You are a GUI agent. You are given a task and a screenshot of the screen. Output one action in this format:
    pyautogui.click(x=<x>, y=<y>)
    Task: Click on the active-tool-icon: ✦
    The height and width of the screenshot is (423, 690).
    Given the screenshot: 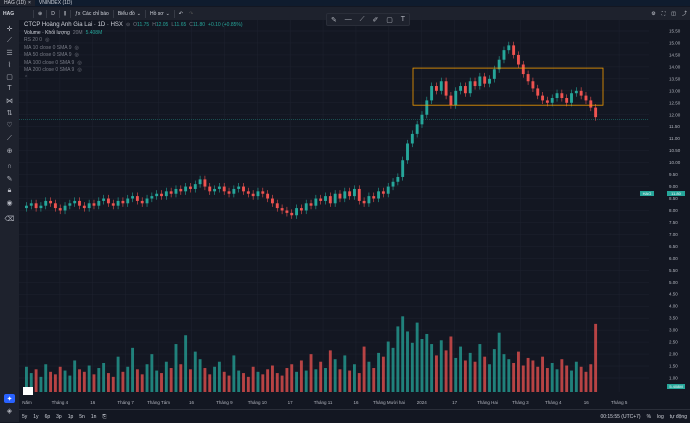 What is the action you would take?
    pyautogui.click(x=9, y=398)
    